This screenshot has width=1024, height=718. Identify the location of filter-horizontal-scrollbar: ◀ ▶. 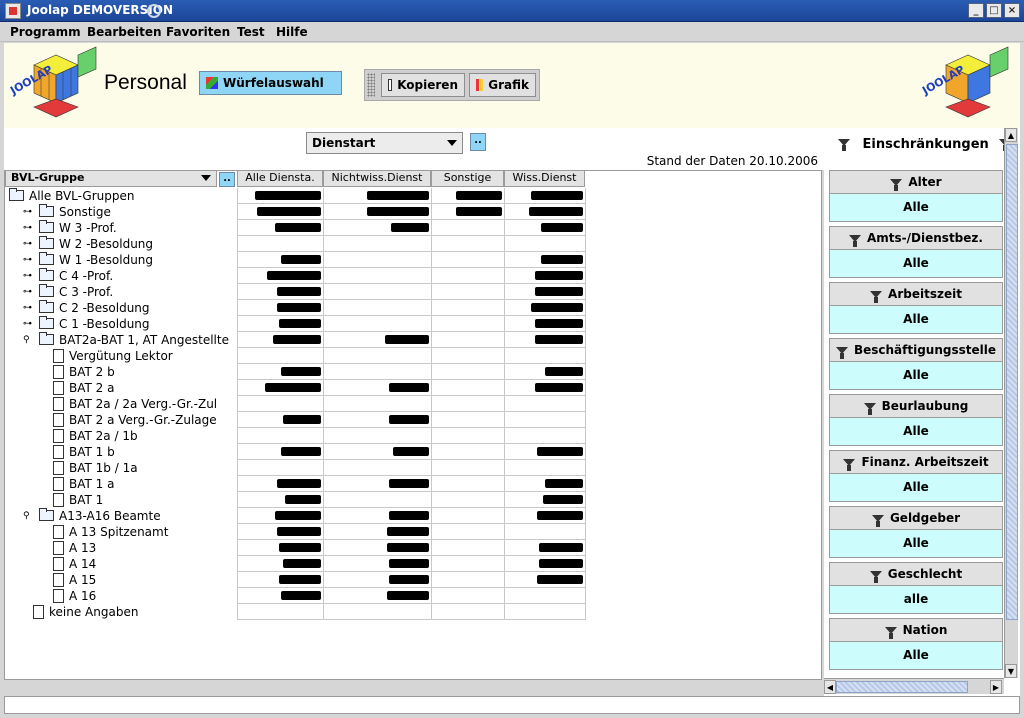
(914, 686).